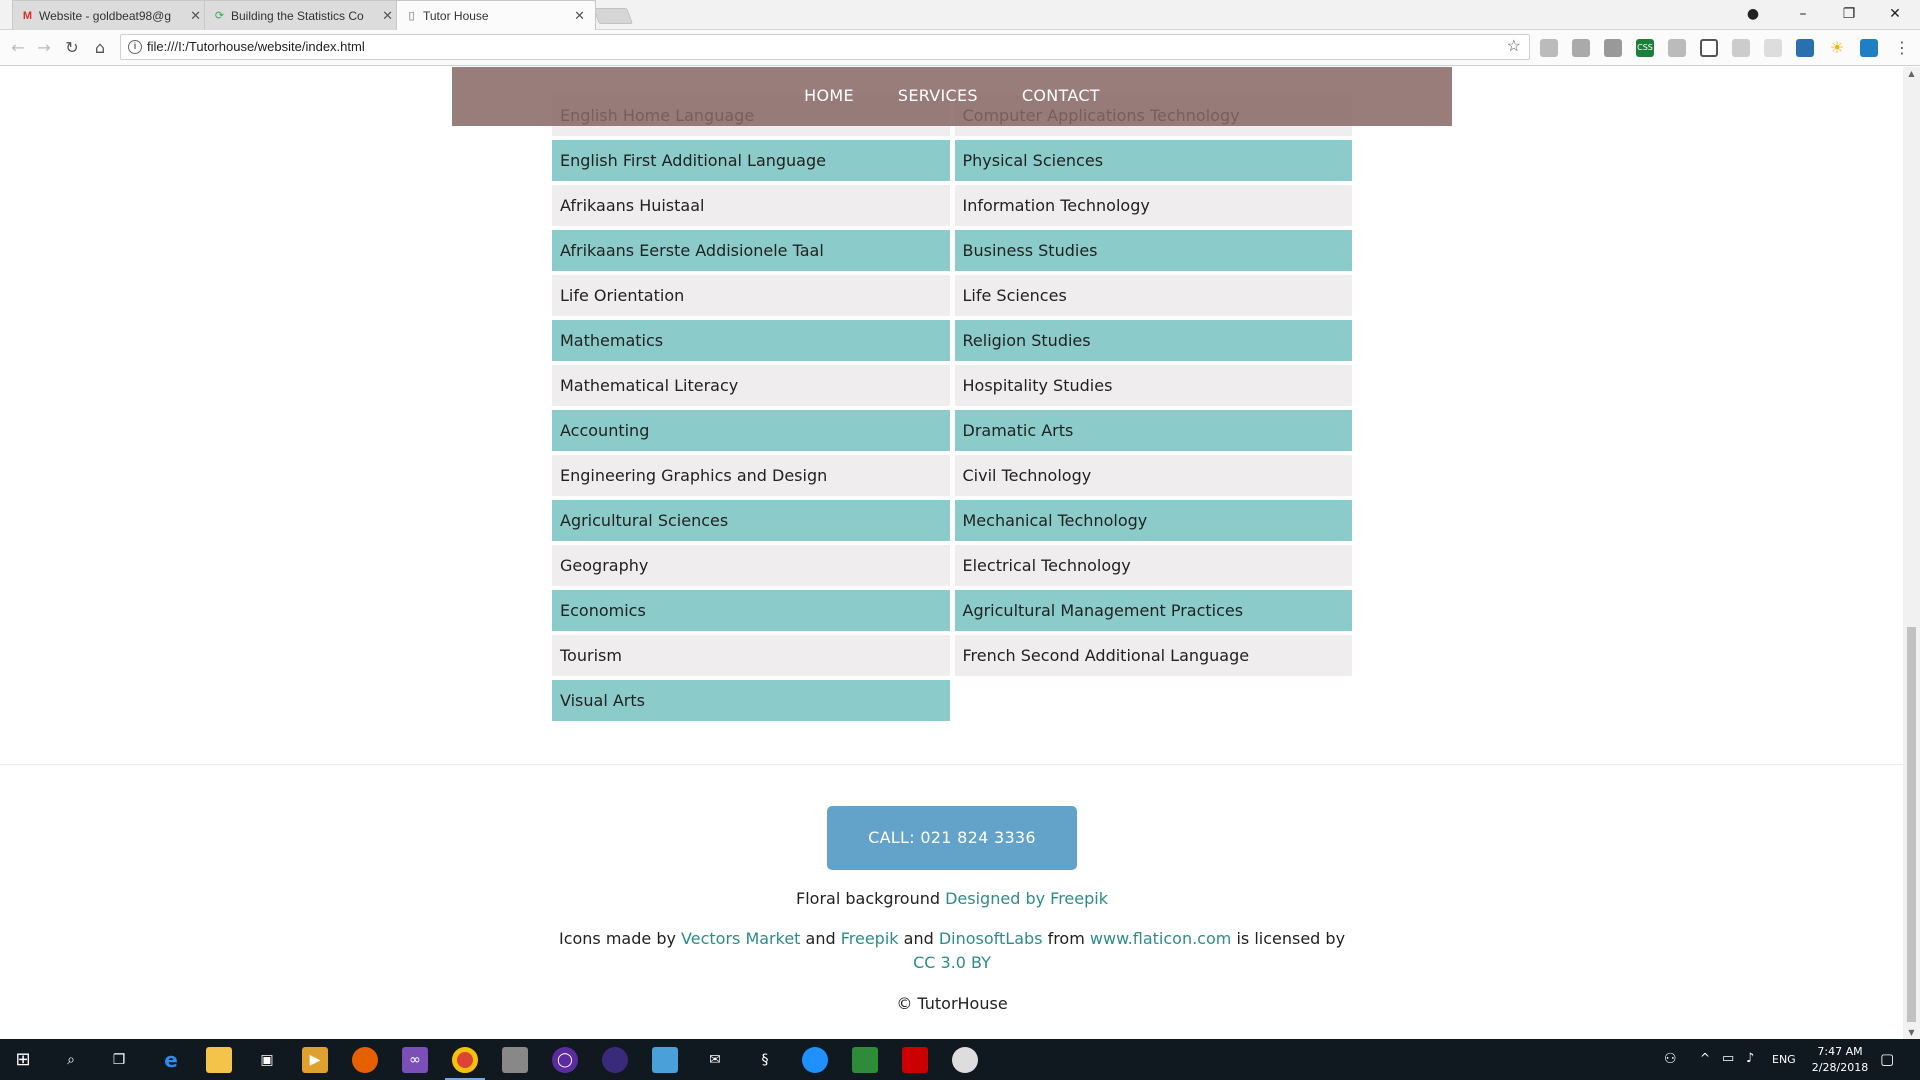  What do you see at coordinates (100, 48) in the screenshot?
I see `home-icon: ⌂` at bounding box center [100, 48].